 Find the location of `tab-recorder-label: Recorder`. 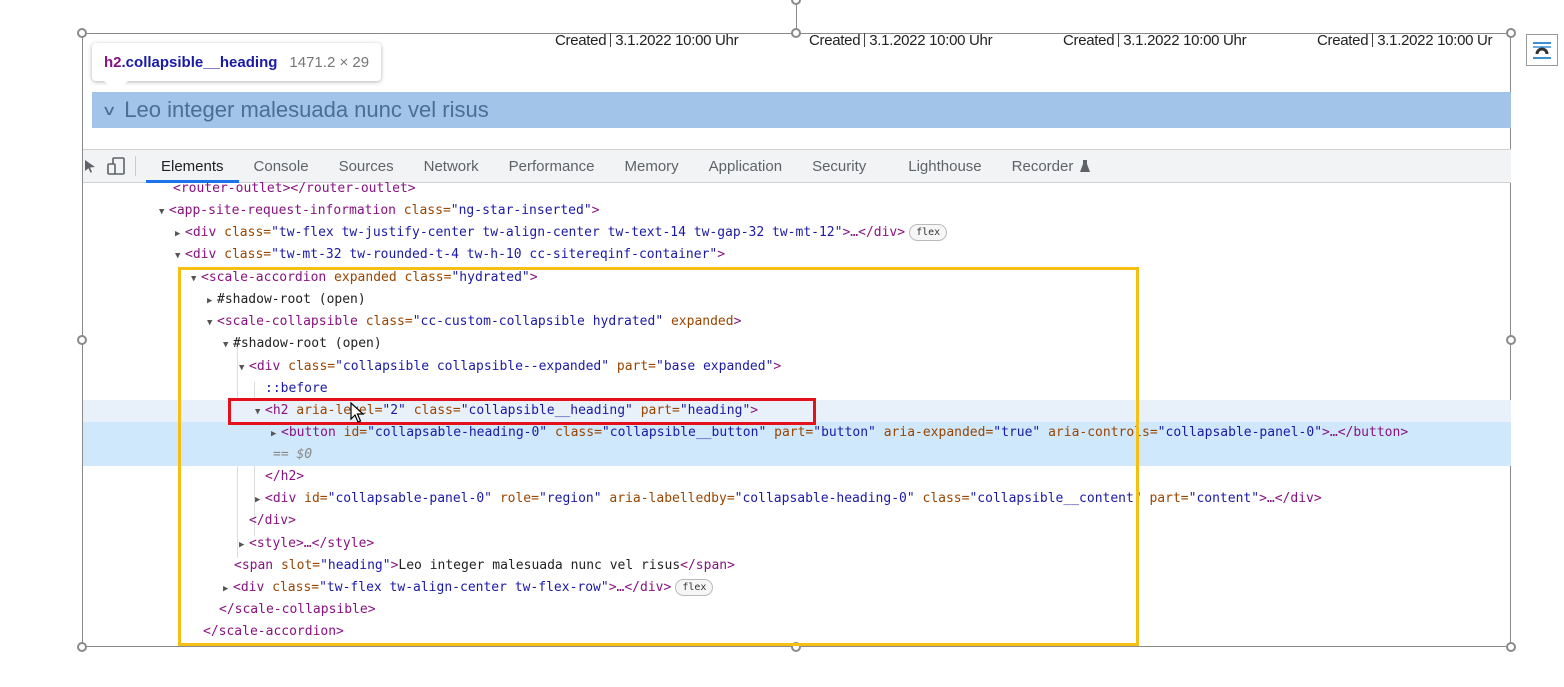

tab-recorder-label: Recorder is located at coordinates (1042, 166).